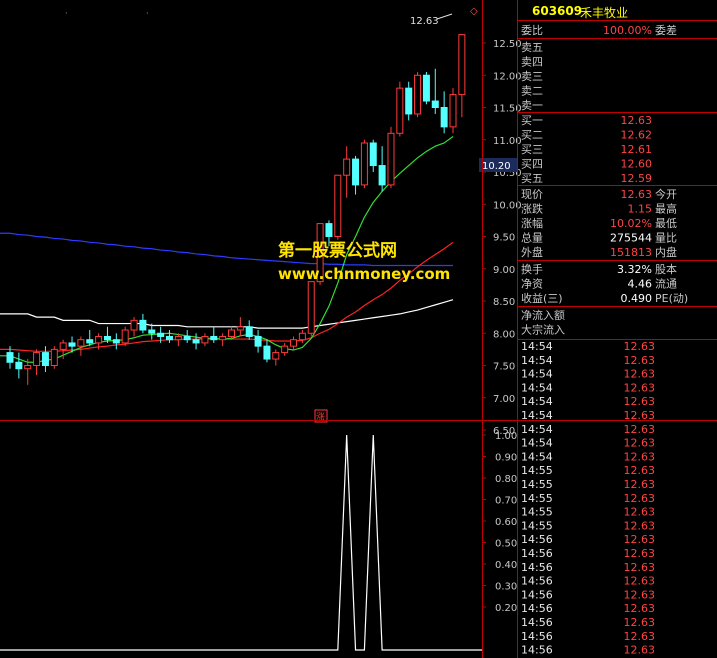 The width and height of the screenshot is (717, 658). What do you see at coordinates (364, 274) in the screenshot?
I see `watermark-url: www.chnmoney.com` at bounding box center [364, 274].